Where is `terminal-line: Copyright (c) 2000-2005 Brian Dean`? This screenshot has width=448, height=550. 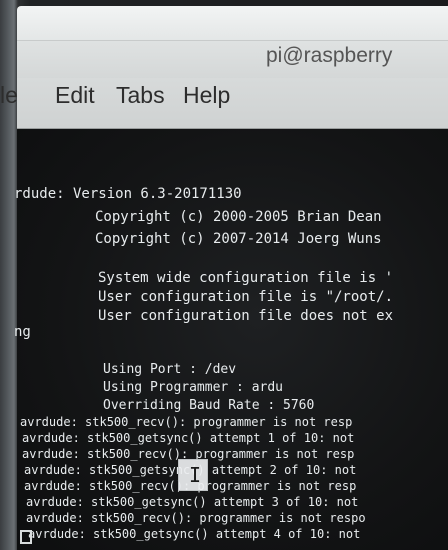 terminal-line: Copyright (c) 2000-2005 Brian Dean is located at coordinates (238, 217).